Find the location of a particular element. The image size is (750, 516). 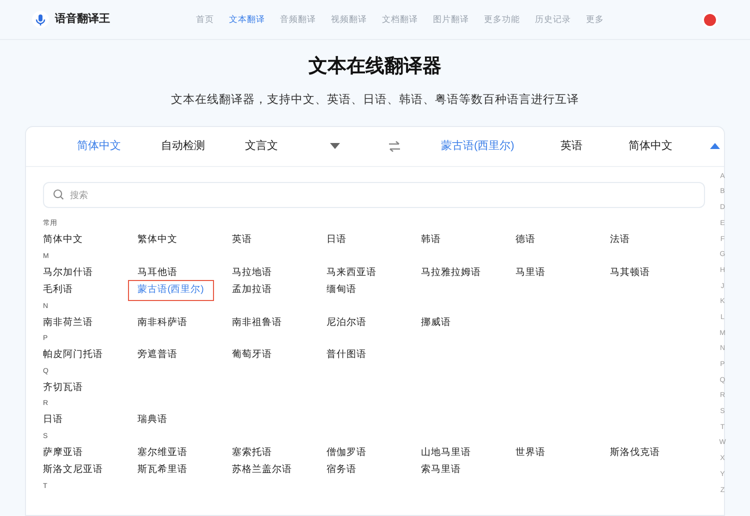

language-option: 简体中文 is located at coordinates (63, 240).